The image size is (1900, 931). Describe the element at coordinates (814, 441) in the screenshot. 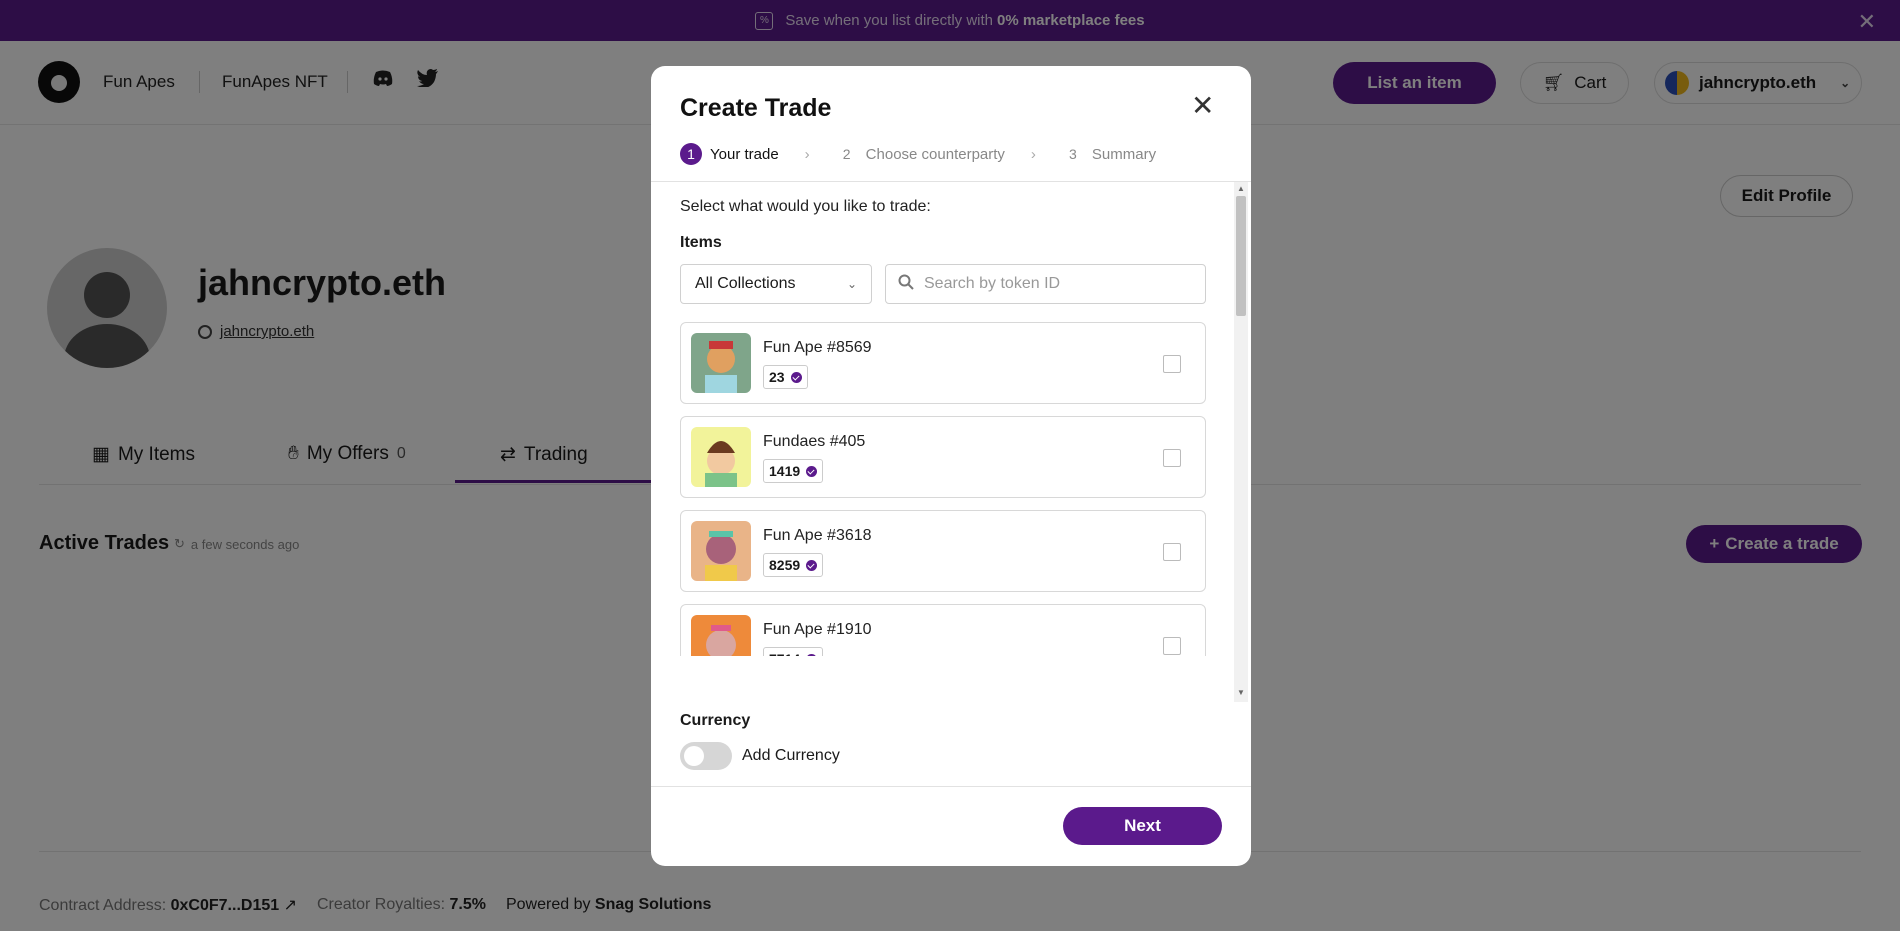

I see `item-name: Fundaes #405` at that location.